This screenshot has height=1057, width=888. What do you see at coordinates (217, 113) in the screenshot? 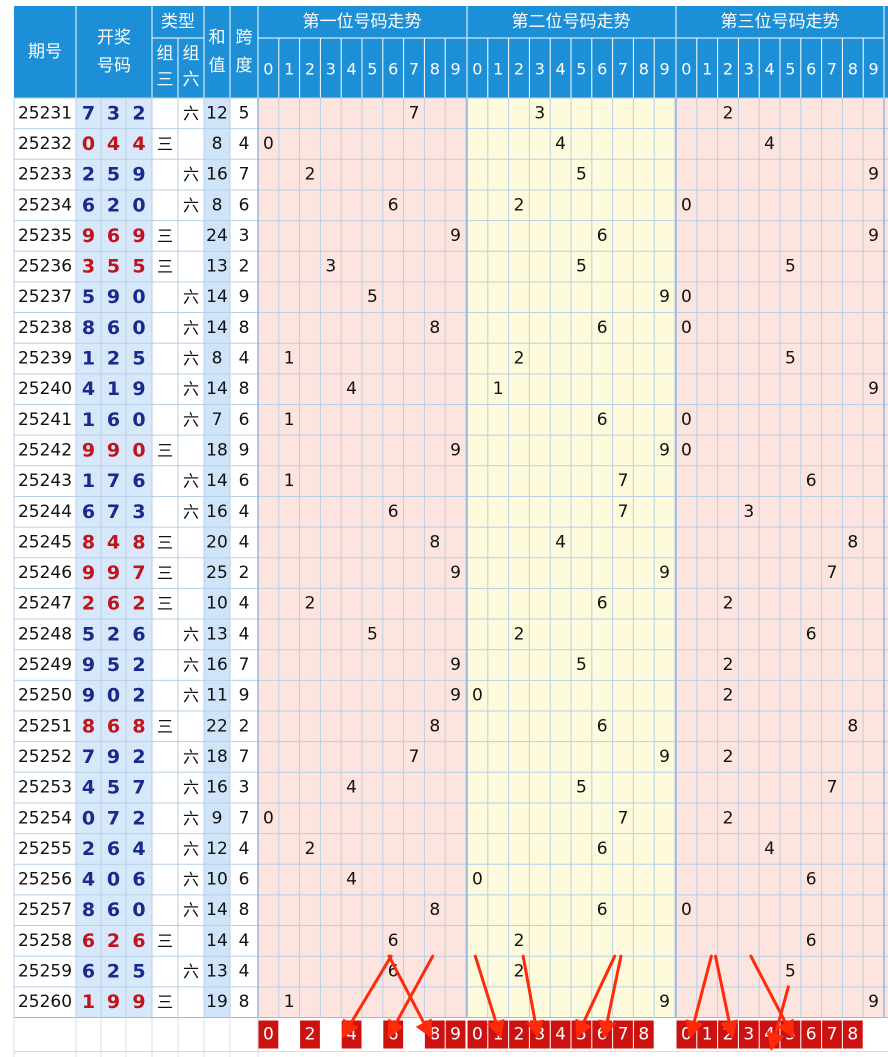
I see `sum-cell: 12` at bounding box center [217, 113].